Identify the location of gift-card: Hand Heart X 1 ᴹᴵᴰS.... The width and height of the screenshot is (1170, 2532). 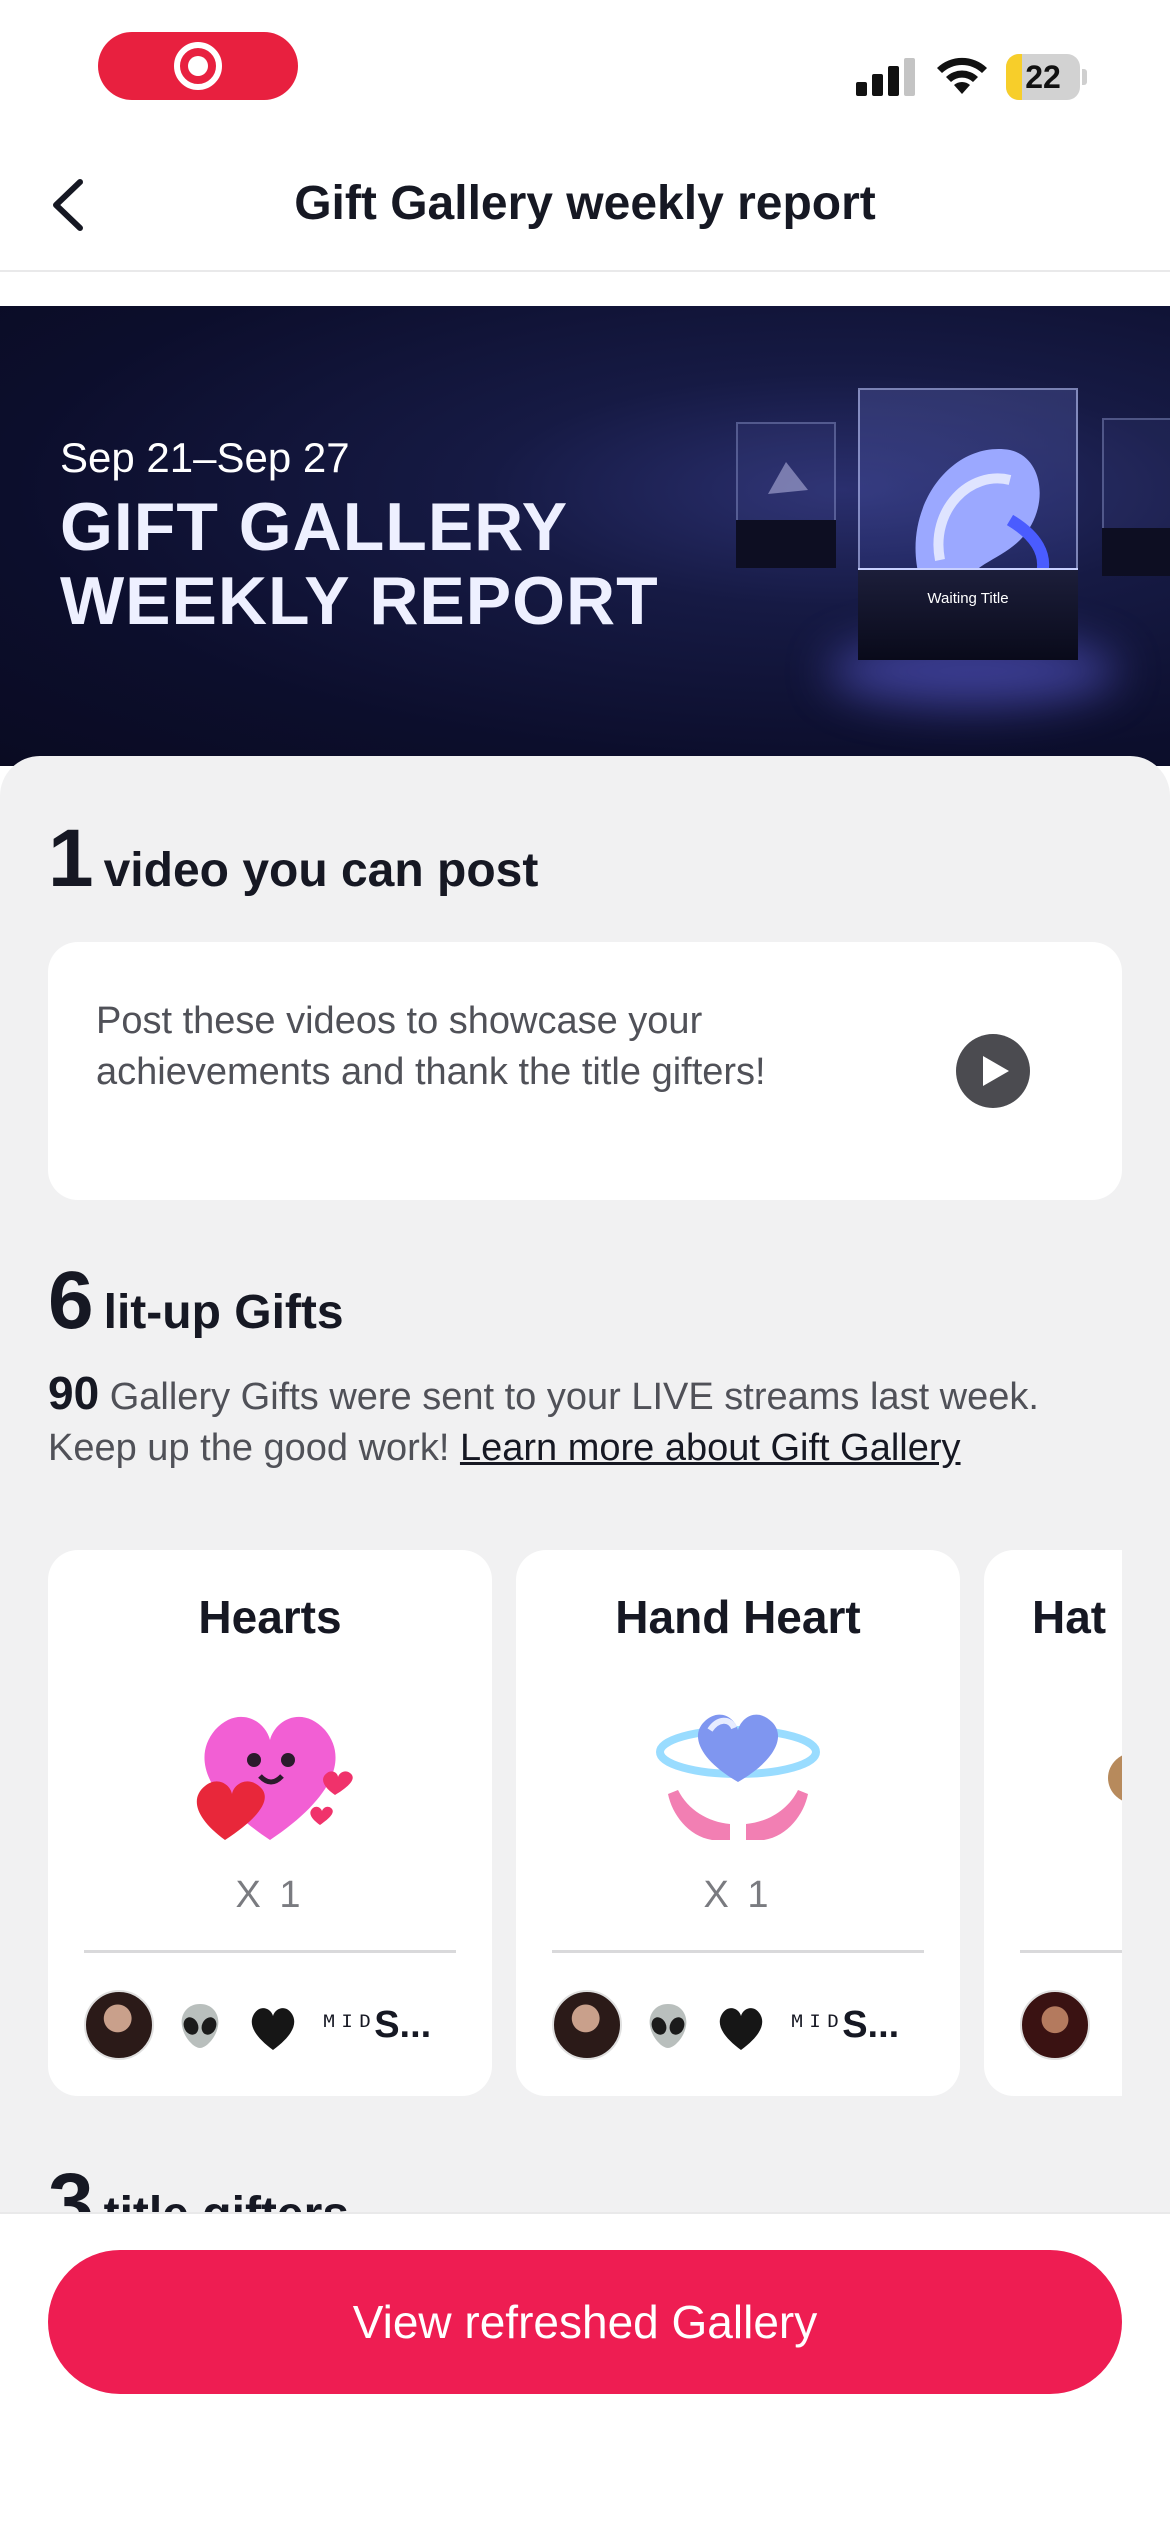
(738, 1823).